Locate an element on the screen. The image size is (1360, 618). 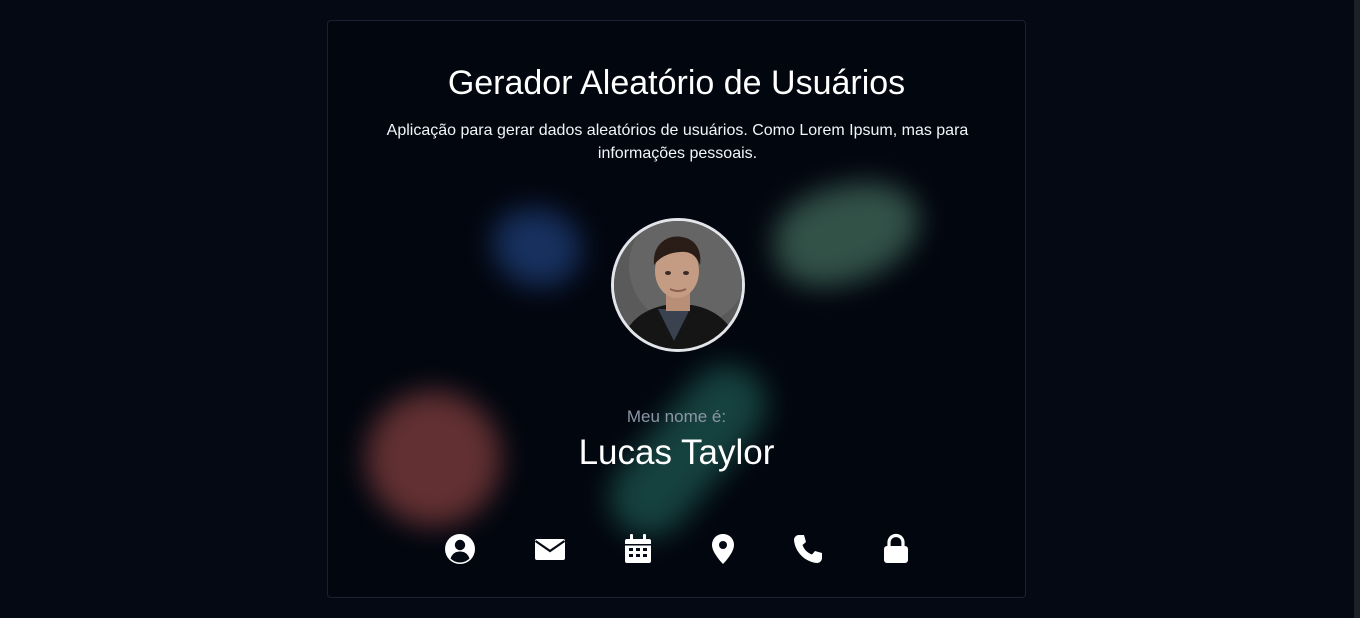
birthday-button is located at coordinates (638, 549).